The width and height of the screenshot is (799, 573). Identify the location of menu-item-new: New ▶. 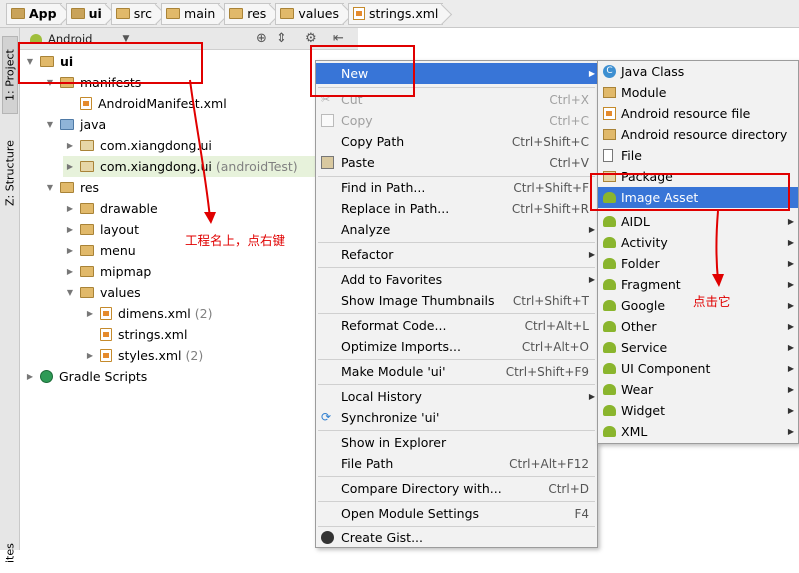
(456, 73).